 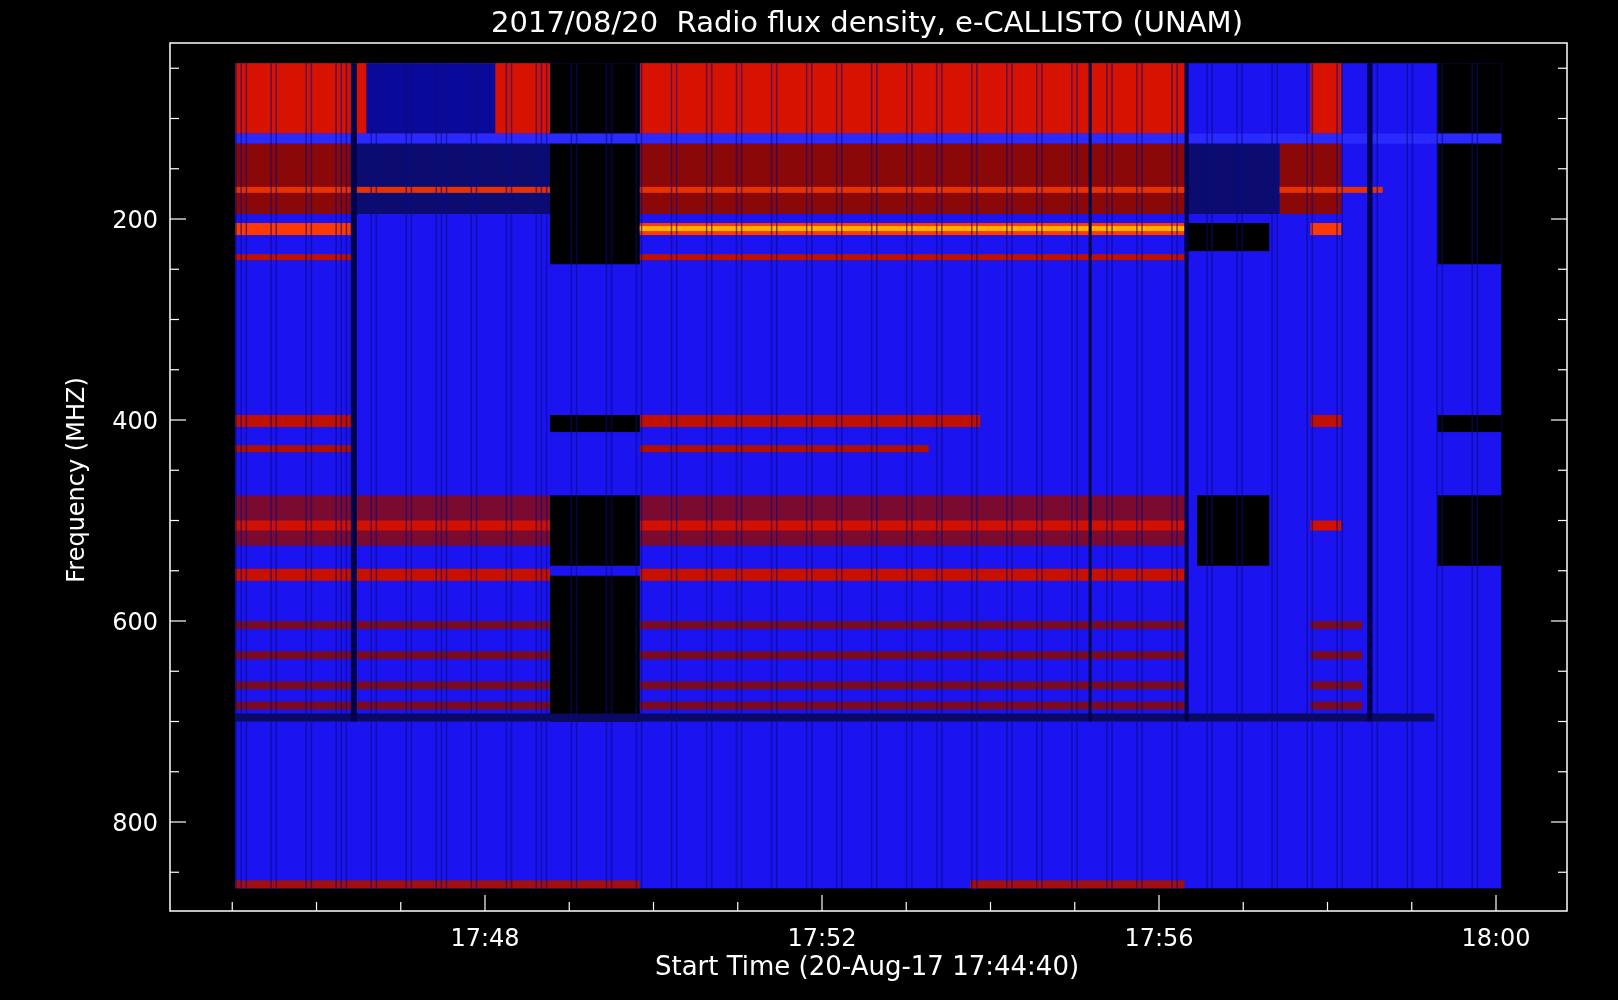 What do you see at coordinates (485, 938) in the screenshot?
I see `x-tick-label: 17:48` at bounding box center [485, 938].